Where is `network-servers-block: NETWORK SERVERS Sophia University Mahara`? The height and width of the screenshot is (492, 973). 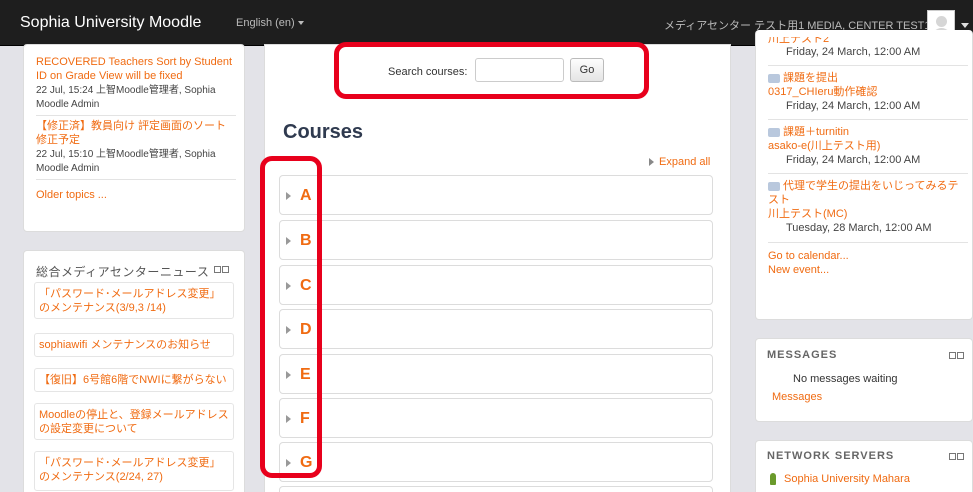
network-servers-block: NETWORK SERVERS Sophia University Mahara is located at coordinates (864, 466).